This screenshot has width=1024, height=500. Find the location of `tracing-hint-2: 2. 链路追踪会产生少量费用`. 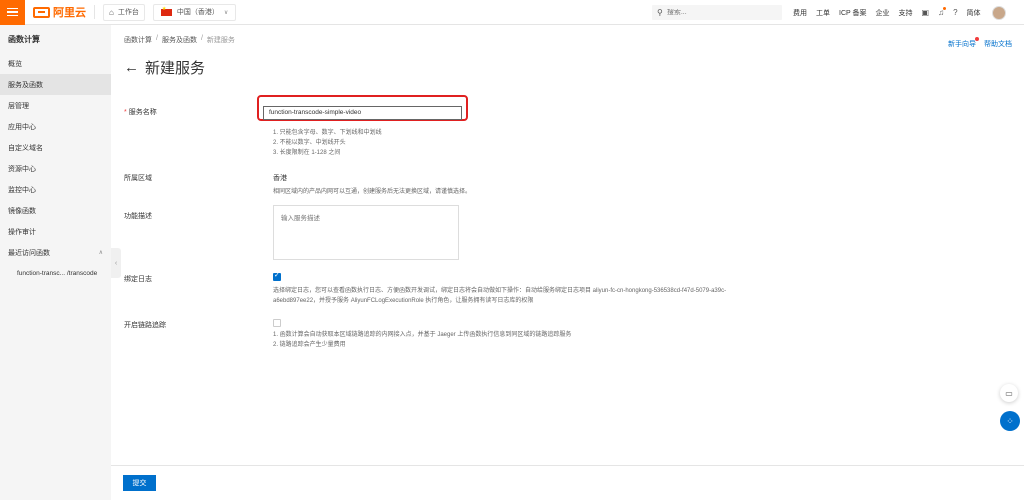

tracing-hint-2: 2. 链路追踪会产生少量费用 is located at coordinates (309, 345).